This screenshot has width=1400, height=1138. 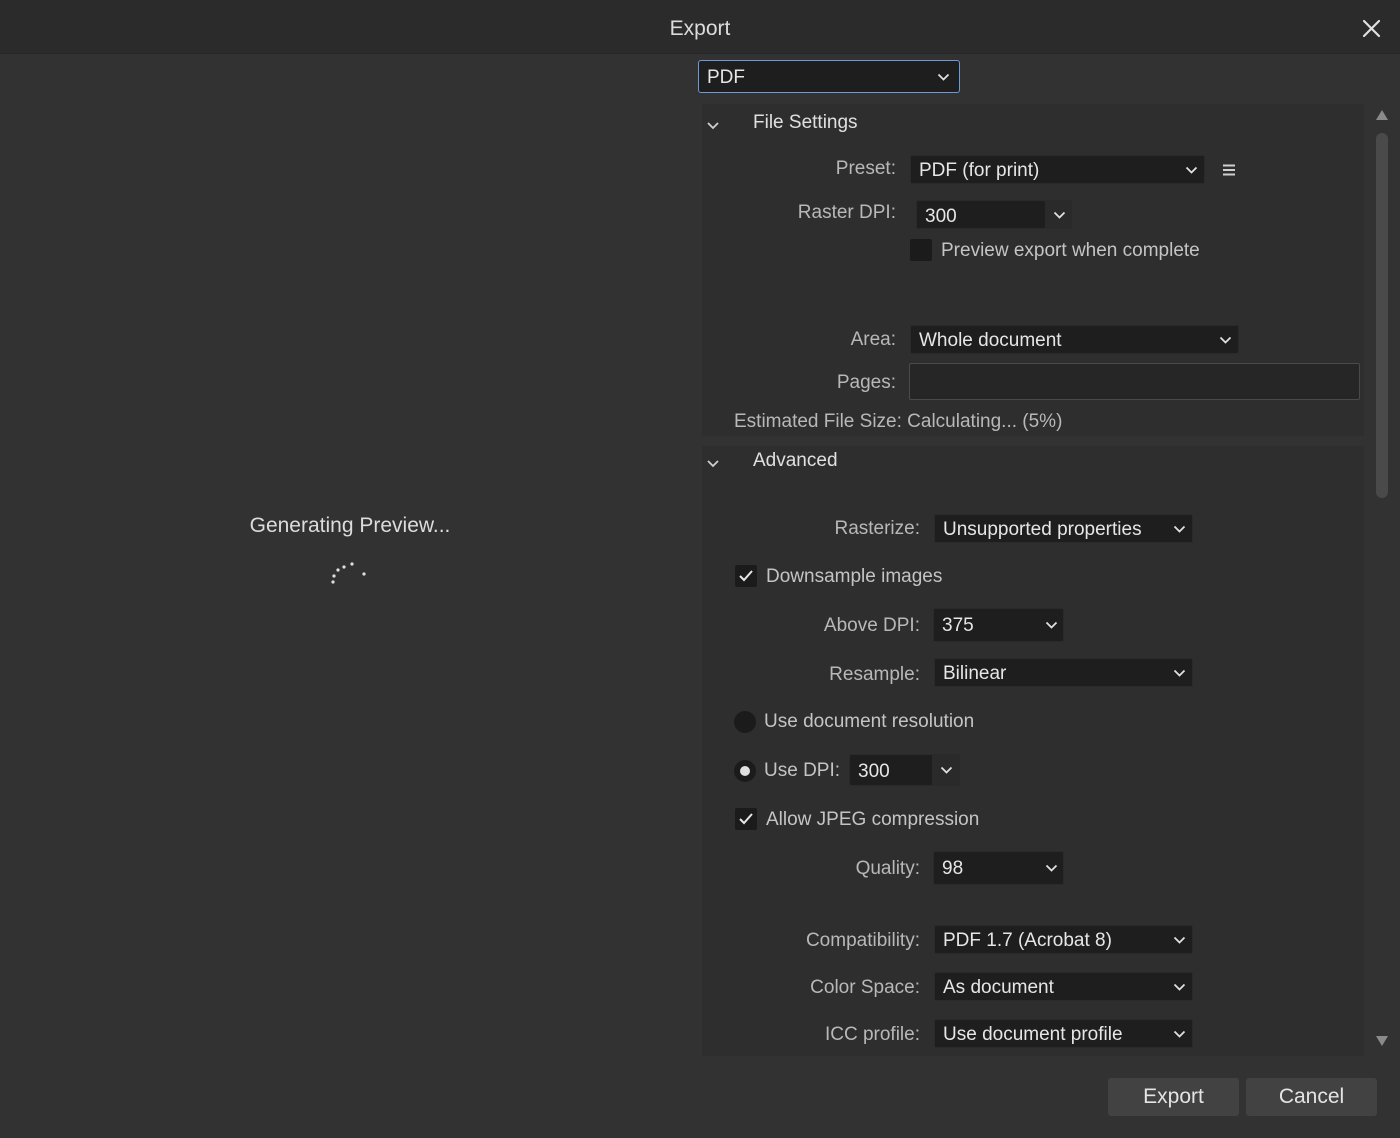 What do you see at coordinates (1063, 672) in the screenshot?
I see `resample-select: Bilinear` at bounding box center [1063, 672].